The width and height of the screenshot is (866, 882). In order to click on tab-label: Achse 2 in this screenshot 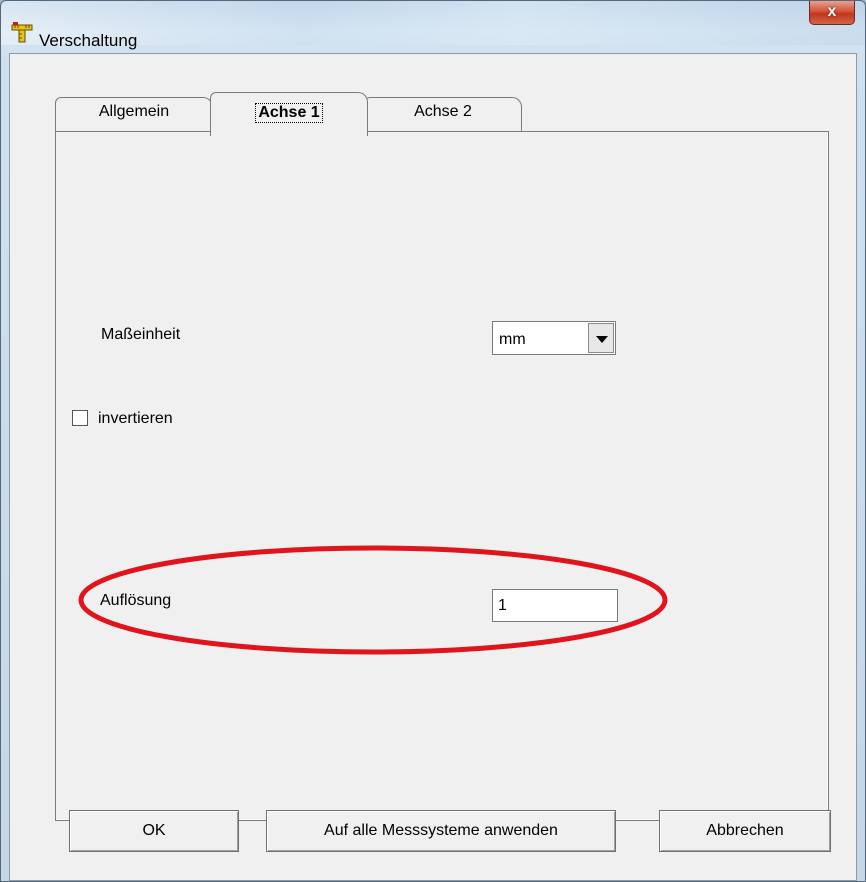, I will do `click(443, 111)`.